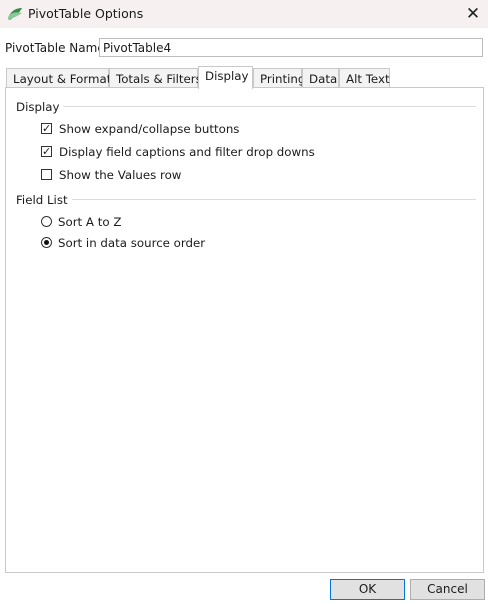 Image resolution: width=488 pixels, height=604 pixels. Describe the element at coordinates (15, 14) in the screenshot. I see `pivottable-icon` at that location.